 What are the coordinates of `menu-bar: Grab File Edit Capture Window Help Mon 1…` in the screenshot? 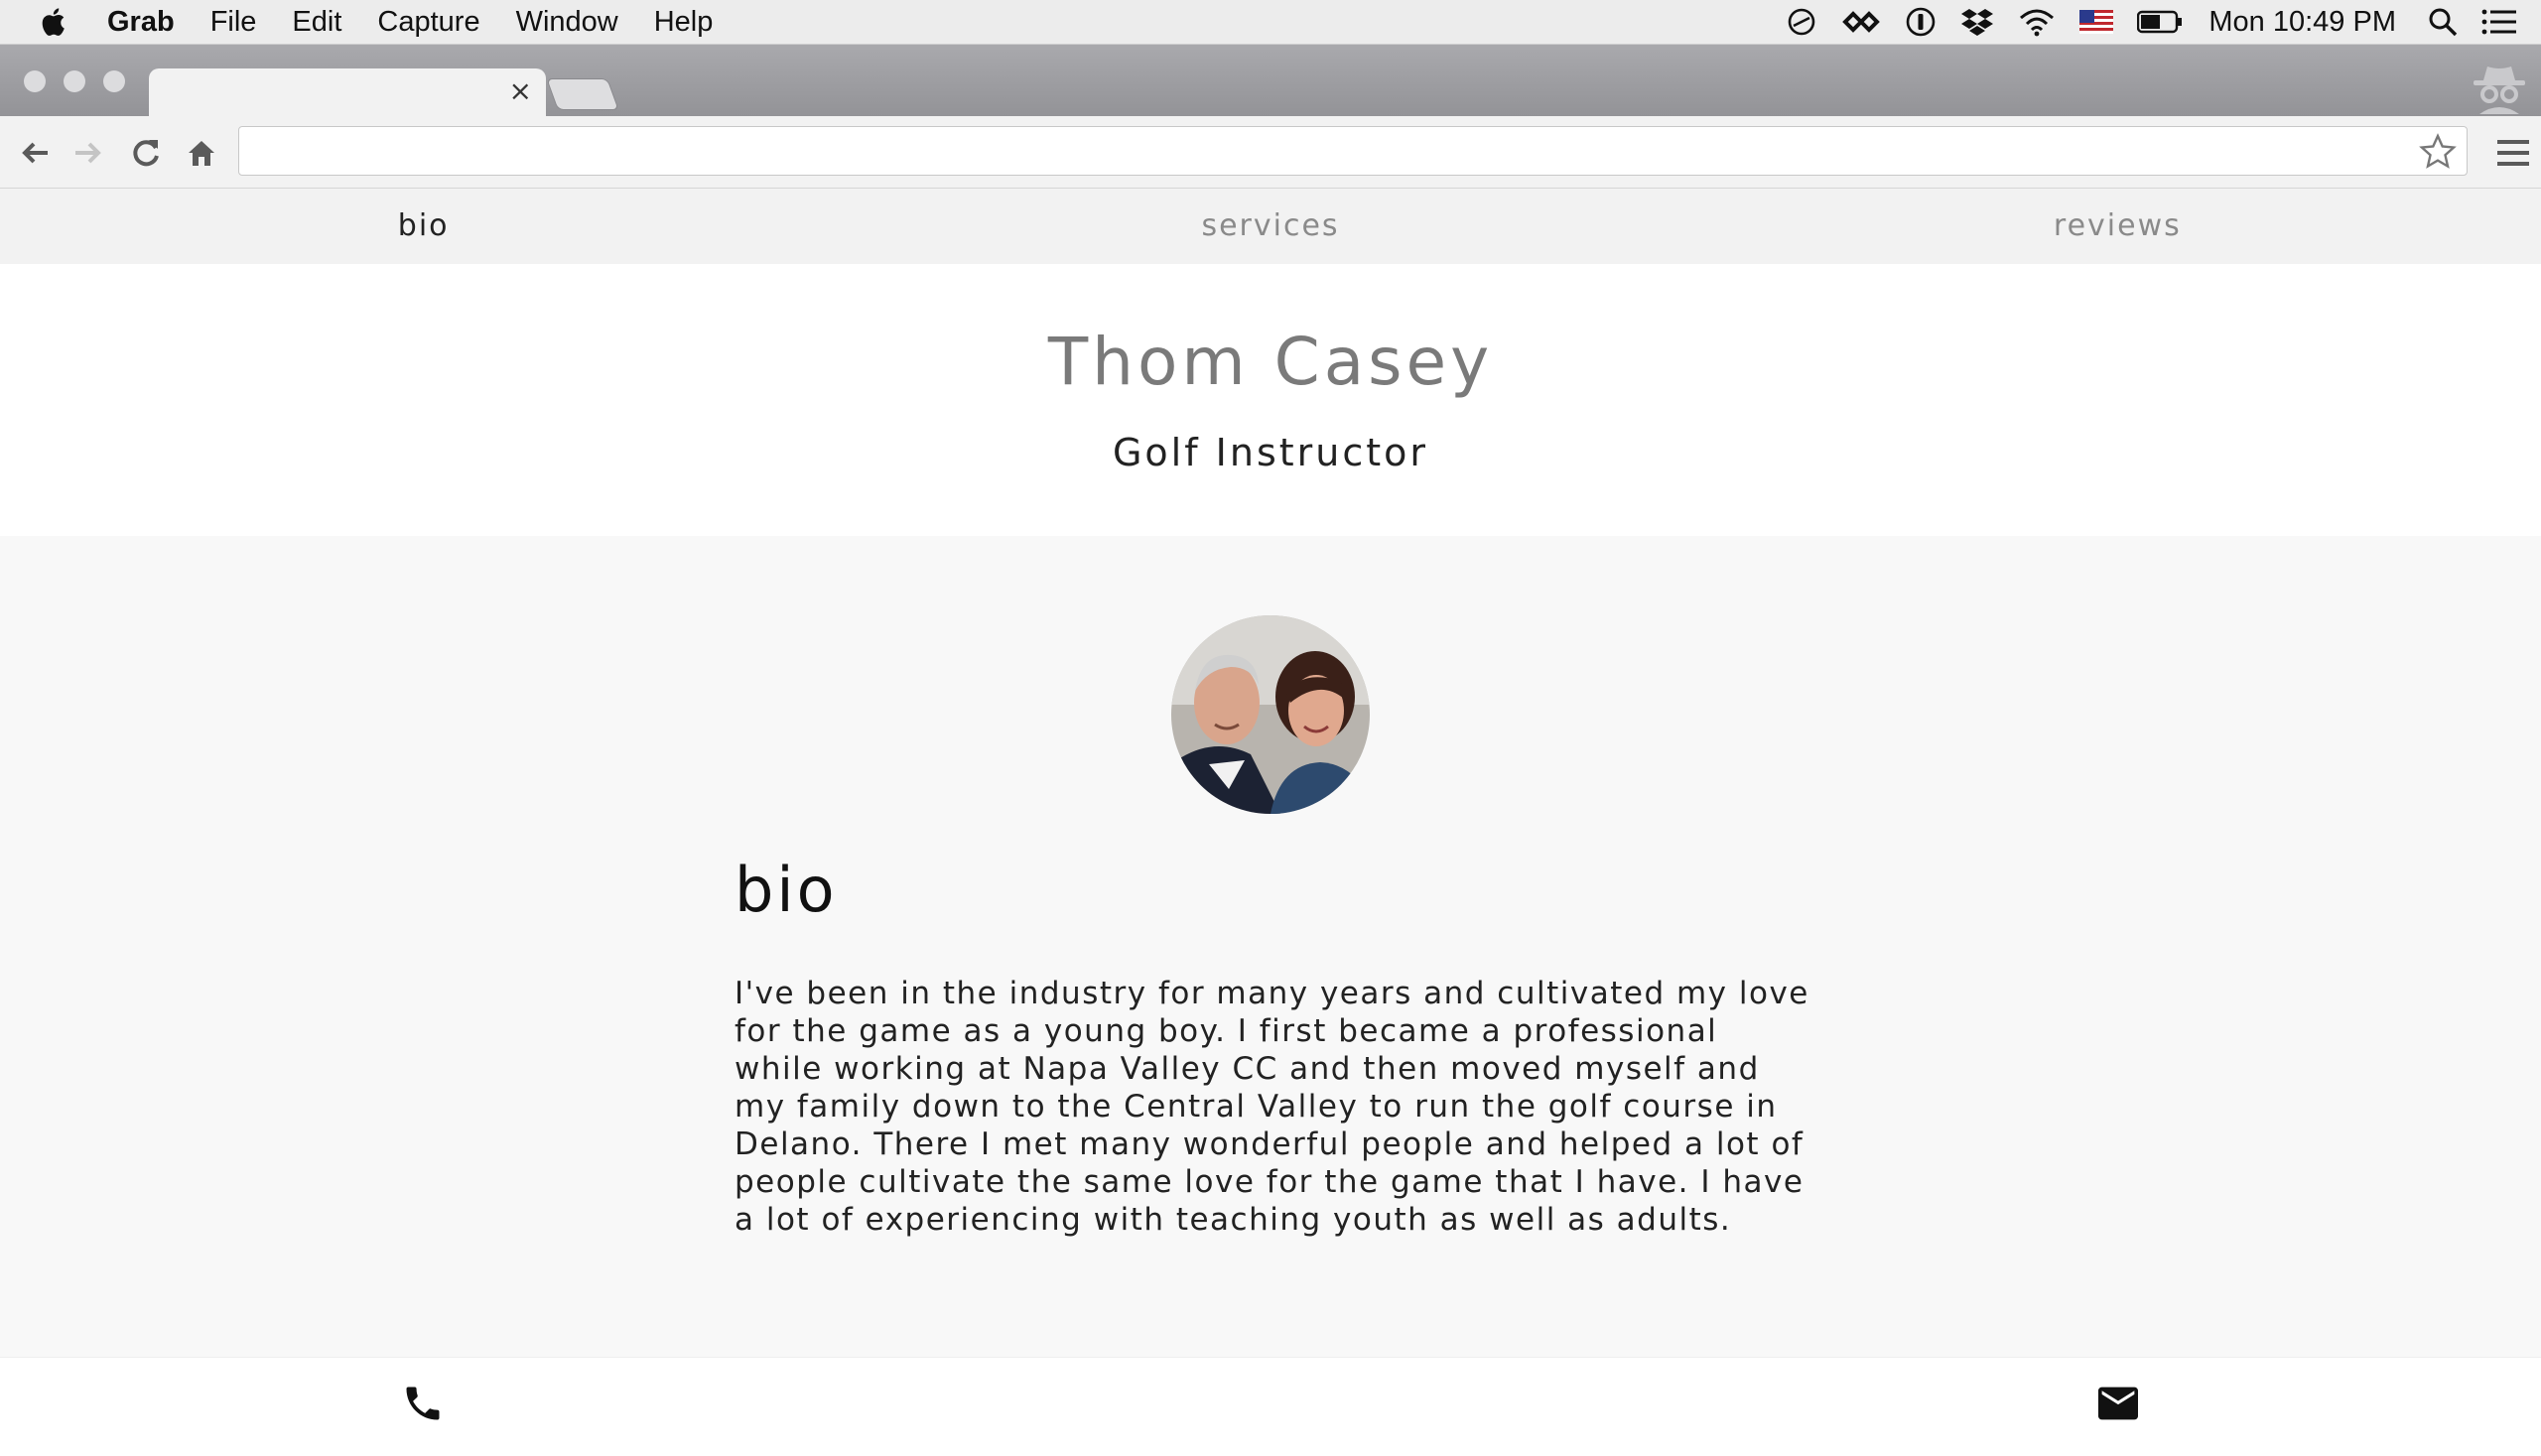 It's located at (1270, 22).